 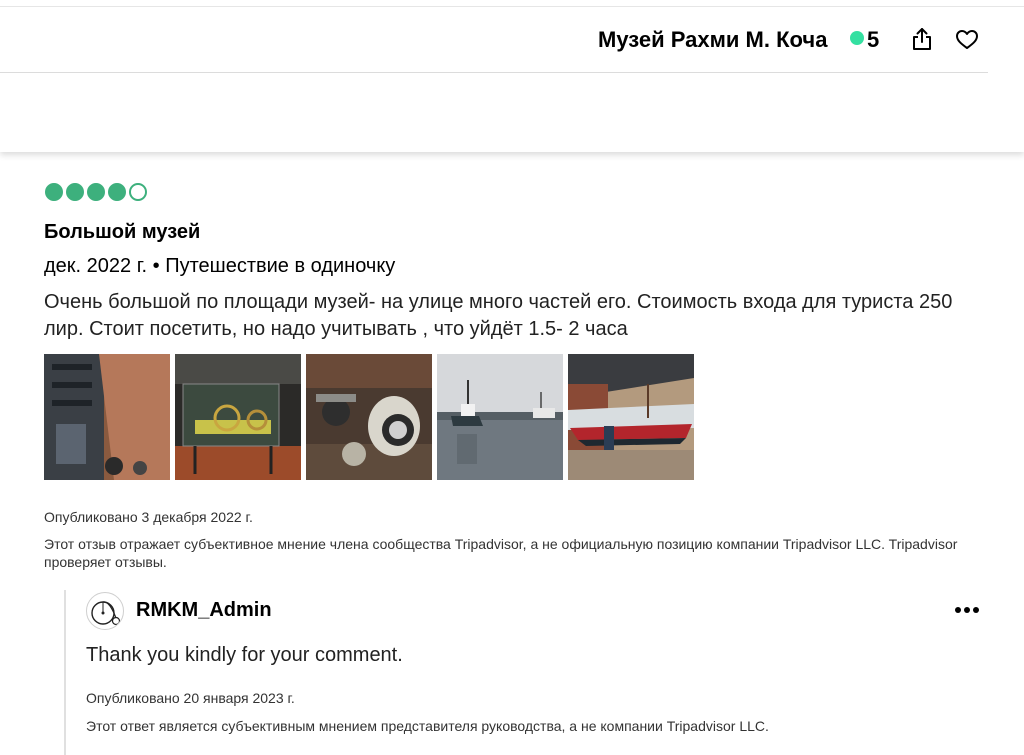 I want to click on more-options-icon, so click(x=967, y=610).